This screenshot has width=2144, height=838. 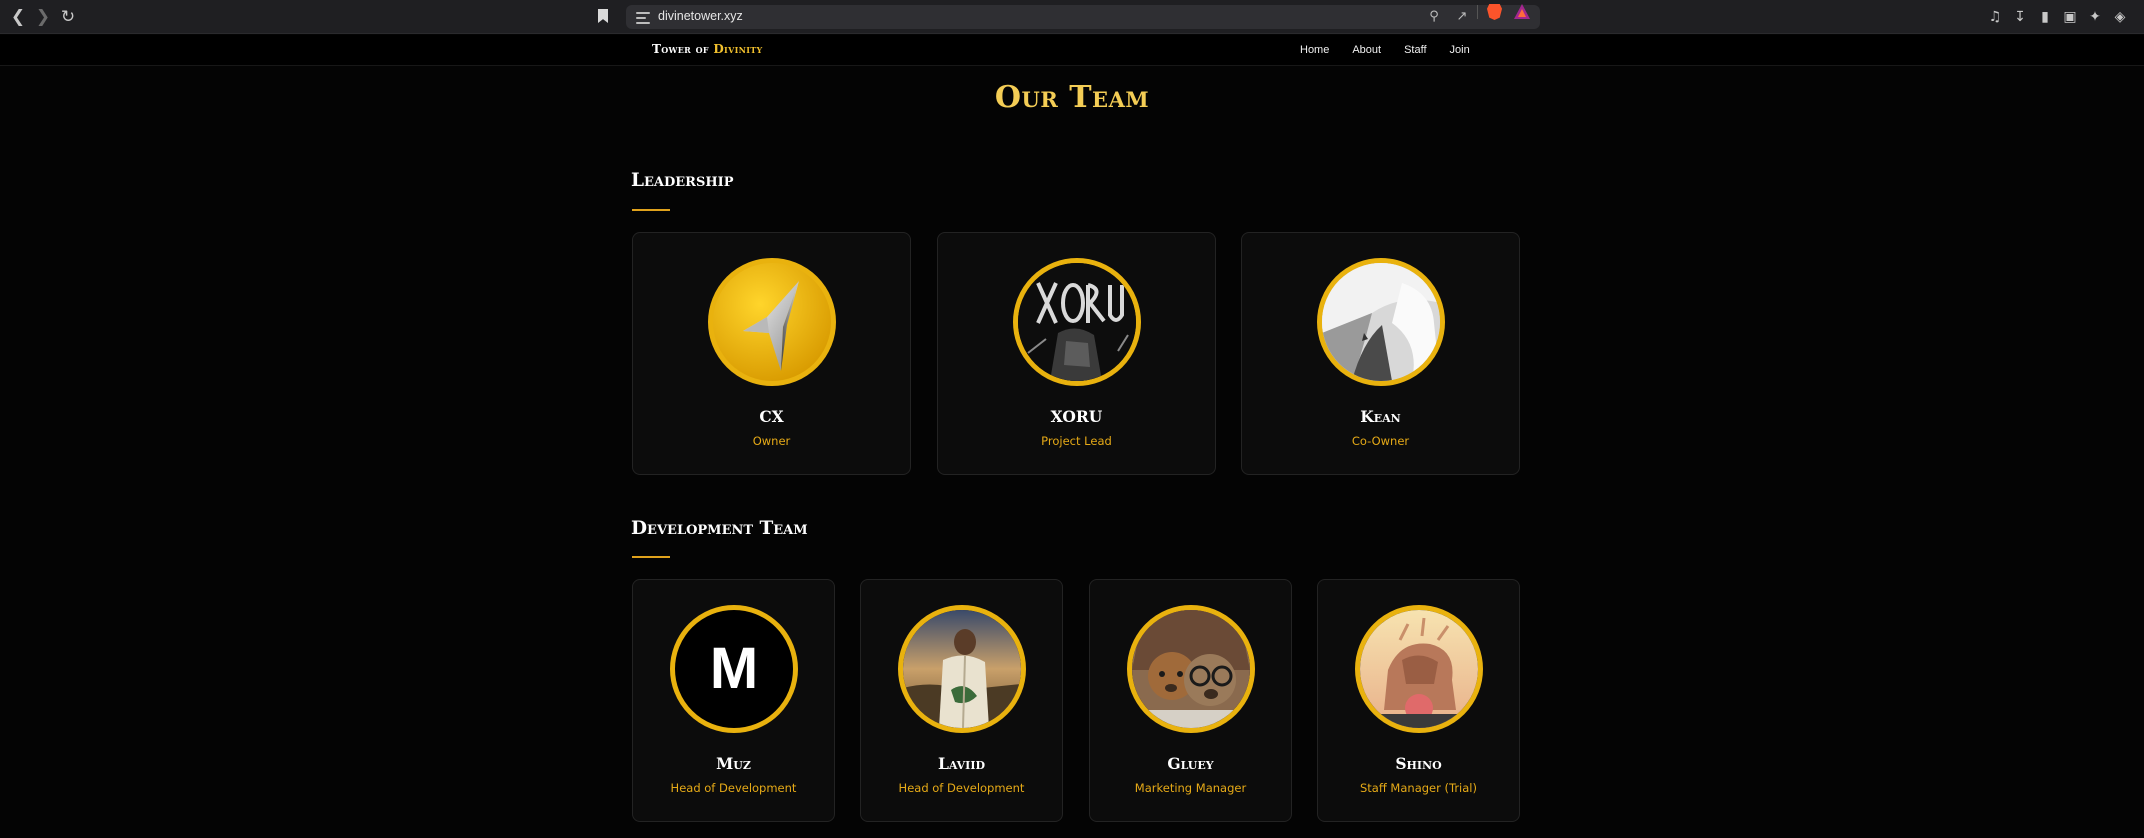 I want to click on bookmark-icon, so click(x=603, y=16).